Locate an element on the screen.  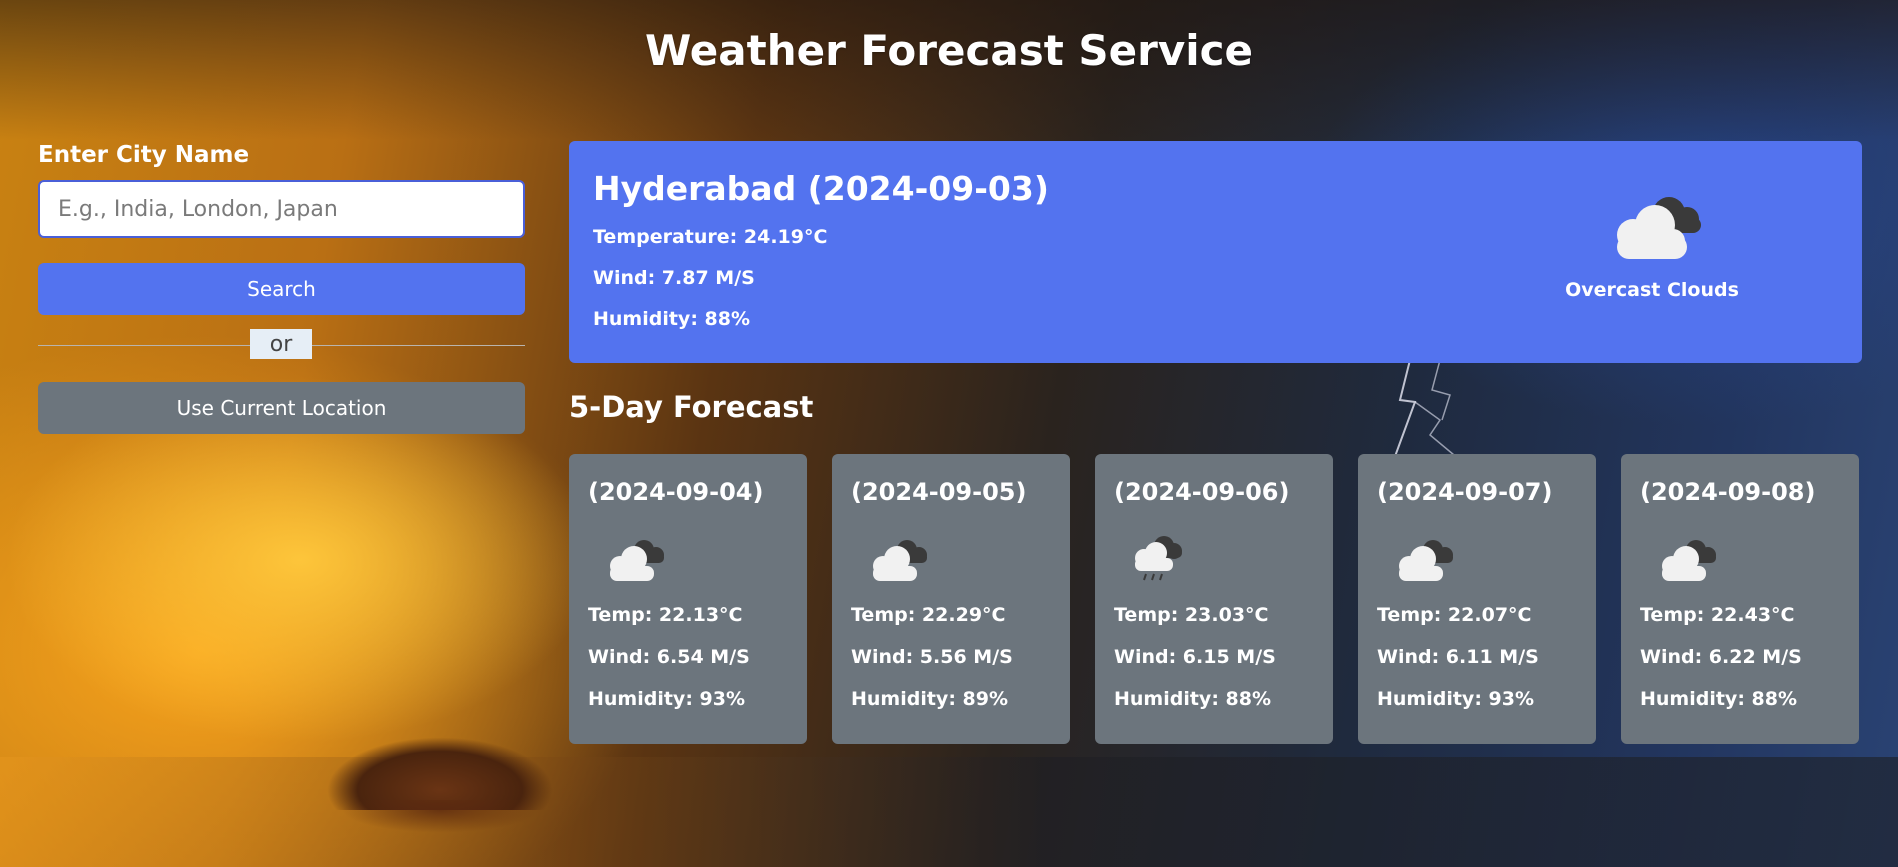
forecast-wind: Wind: 5.56 M/S is located at coordinates (932, 657).